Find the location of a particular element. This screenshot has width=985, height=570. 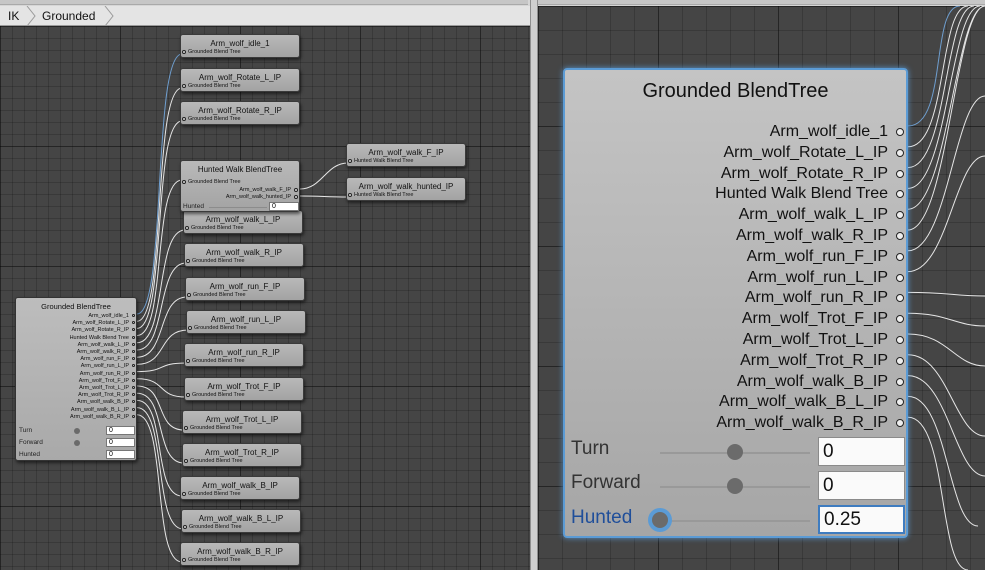

clip-node: Arm_wolf_walk_B_IP Grounded Blend Tree is located at coordinates (240, 488).